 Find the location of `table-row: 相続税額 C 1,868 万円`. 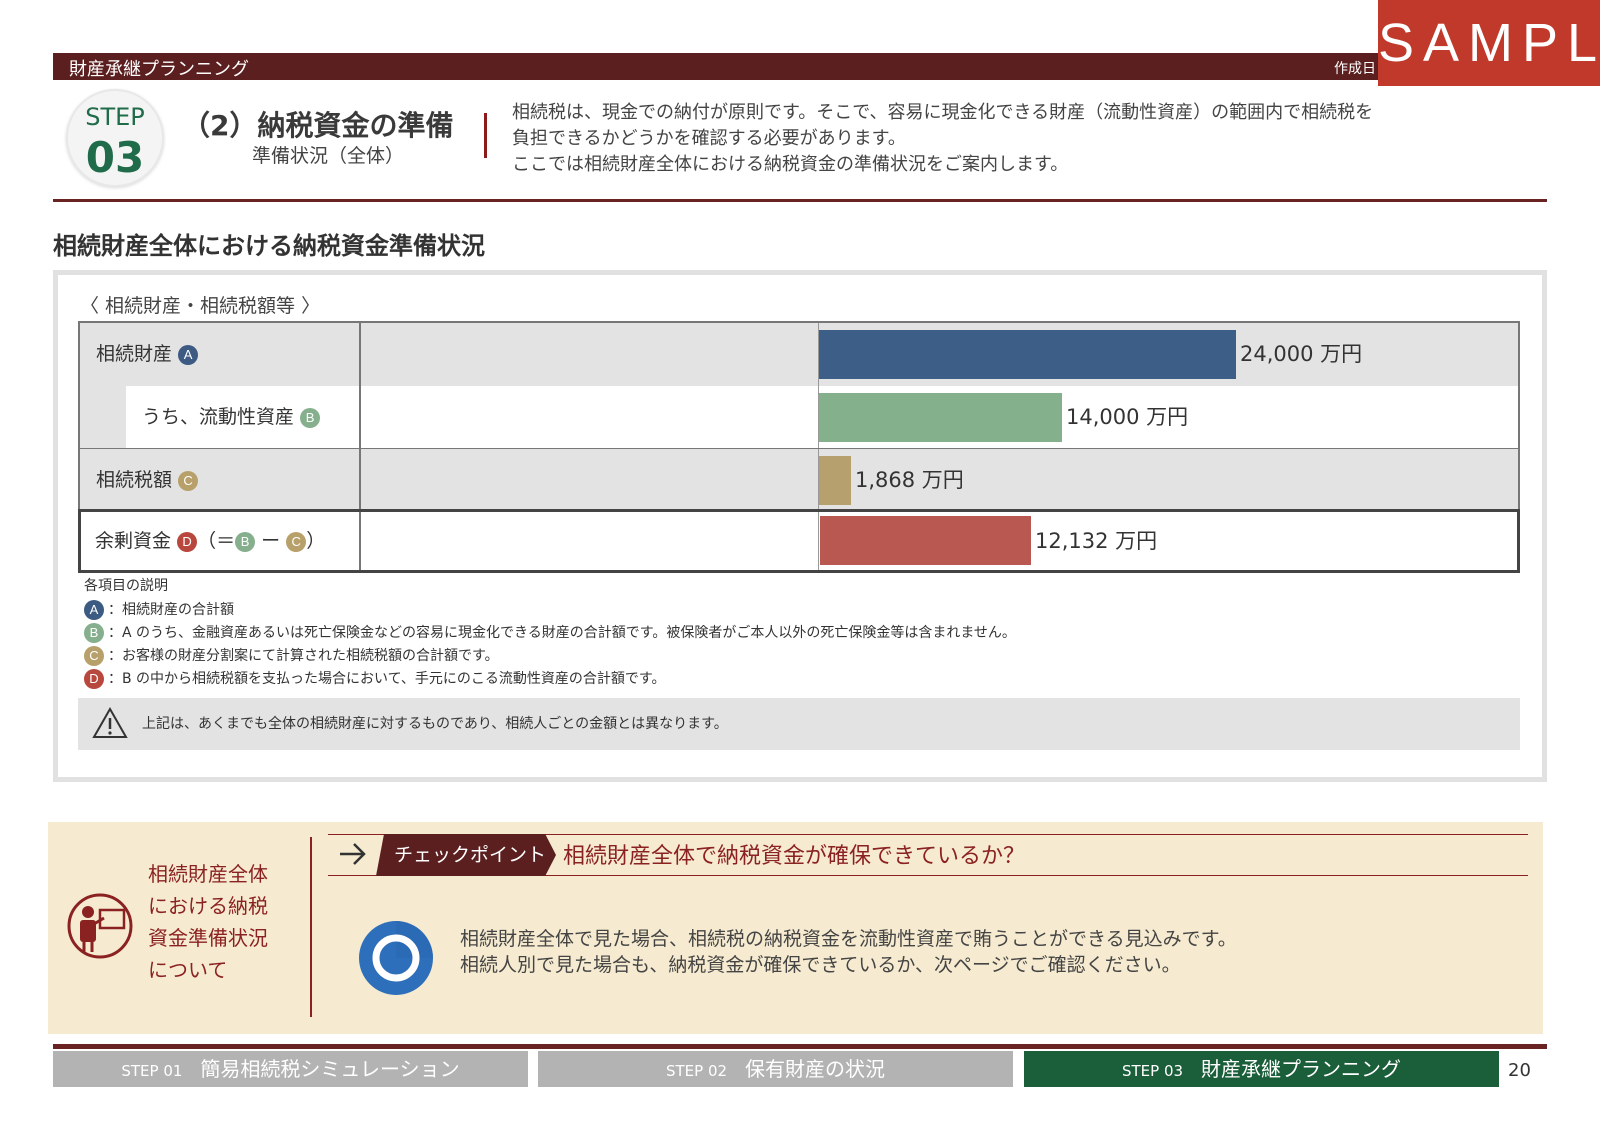

table-row: 相続税額 C 1,868 万円 is located at coordinates (799, 480).